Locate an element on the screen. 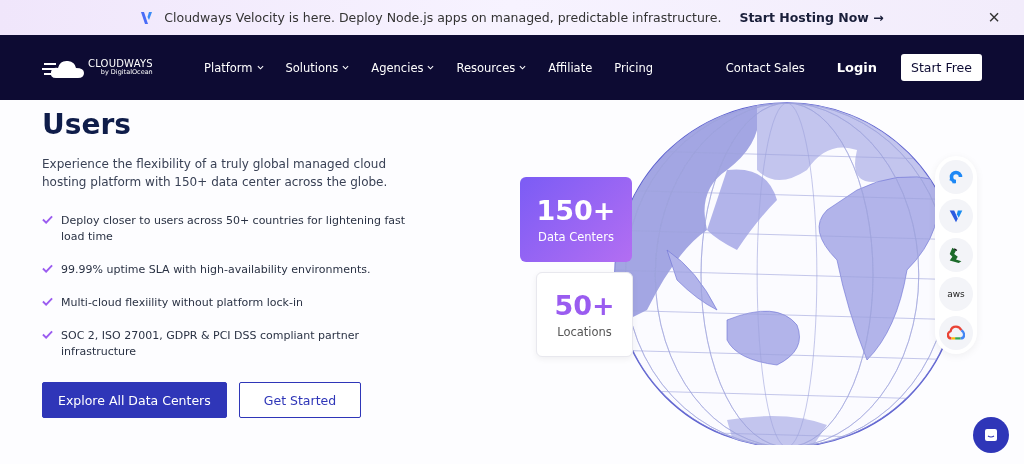  feature-text: Deploy closer to users across 50+ countries for lightening fast load time is located at coordinates (234, 229).